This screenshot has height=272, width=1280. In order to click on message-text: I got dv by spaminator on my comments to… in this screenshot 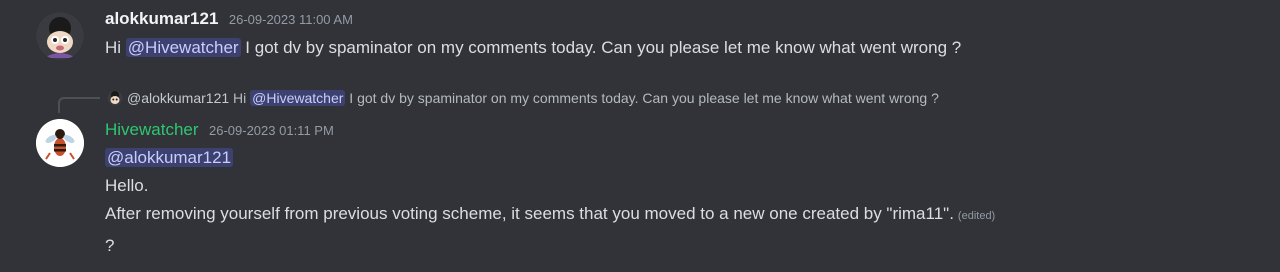, I will do `click(601, 47)`.